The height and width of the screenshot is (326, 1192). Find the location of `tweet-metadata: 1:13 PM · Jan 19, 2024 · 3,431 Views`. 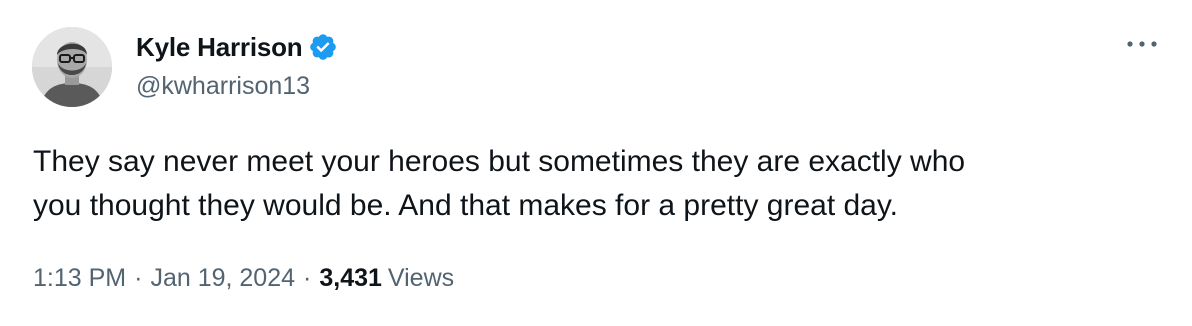

tweet-metadata: 1:13 PM · Jan 19, 2024 · 3,431 Views is located at coordinates (243, 278).